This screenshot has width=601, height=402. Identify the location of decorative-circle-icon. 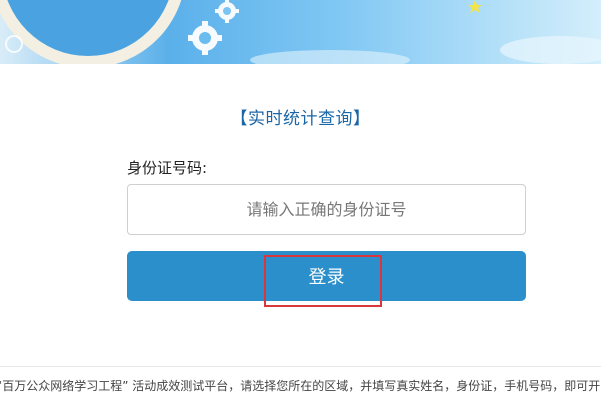
(14, 44).